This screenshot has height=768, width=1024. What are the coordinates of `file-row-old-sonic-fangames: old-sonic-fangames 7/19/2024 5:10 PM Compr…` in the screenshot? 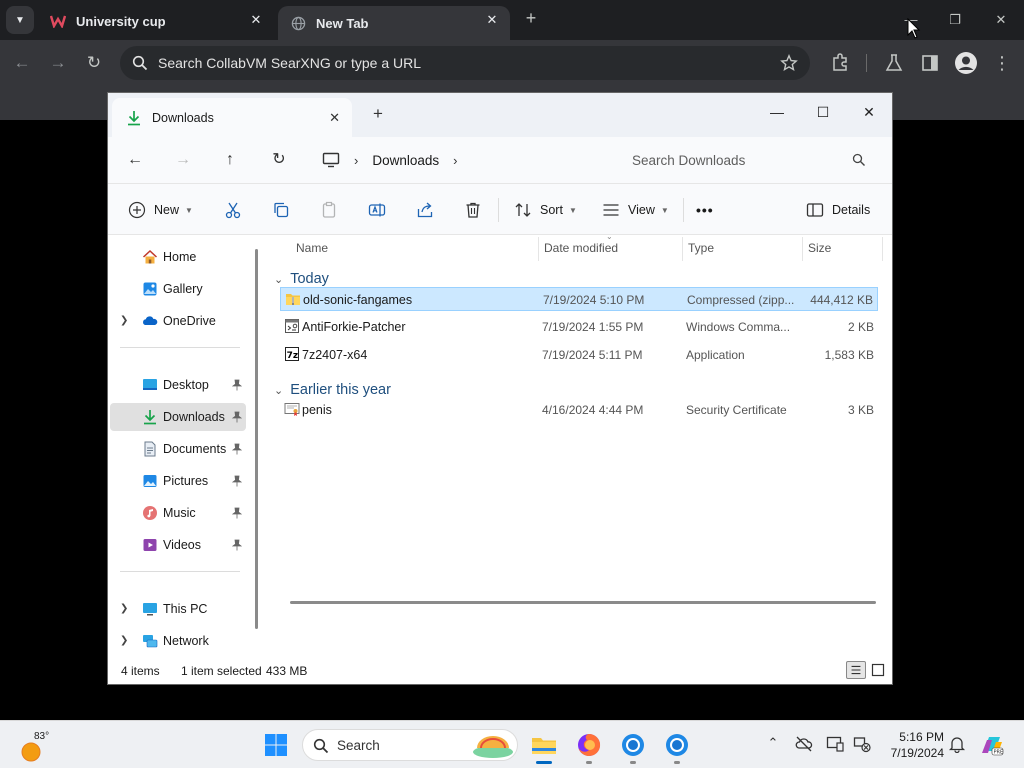 It's located at (579, 299).